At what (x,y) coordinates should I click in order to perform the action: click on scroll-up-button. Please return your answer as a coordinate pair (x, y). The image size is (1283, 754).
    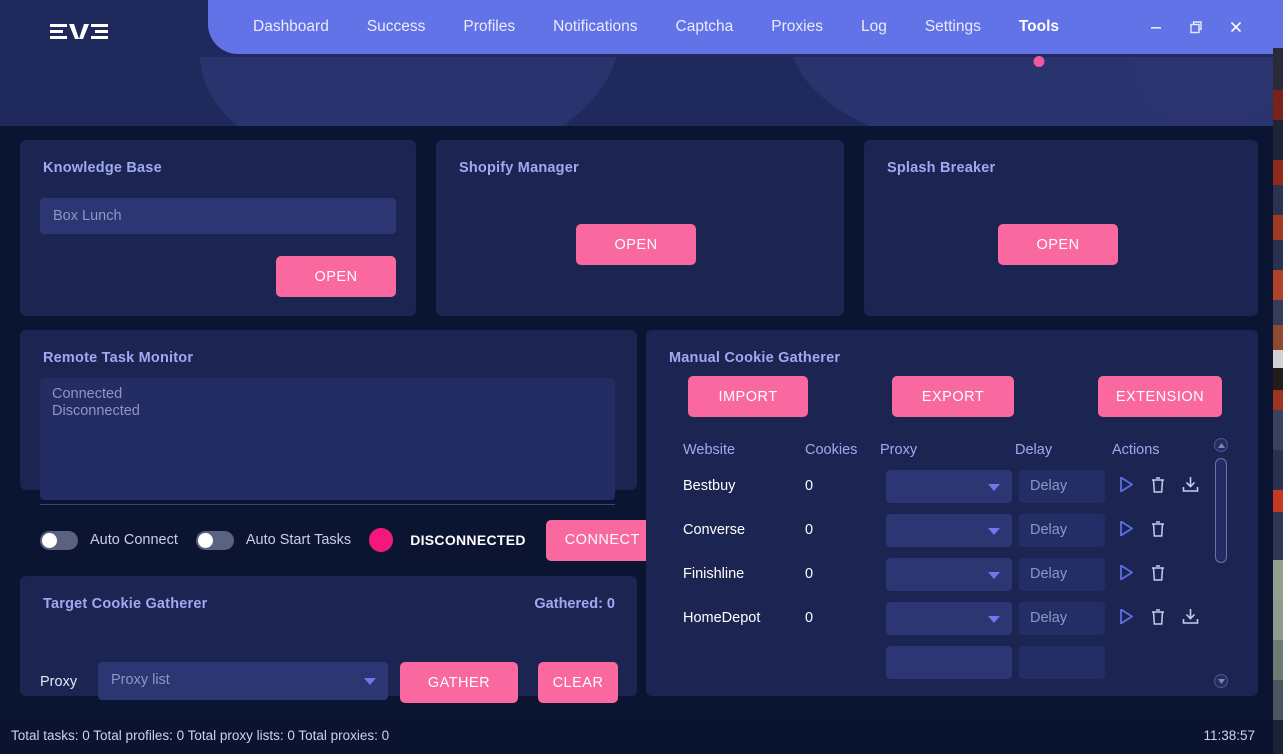
    Looking at the image, I should click on (1221, 445).